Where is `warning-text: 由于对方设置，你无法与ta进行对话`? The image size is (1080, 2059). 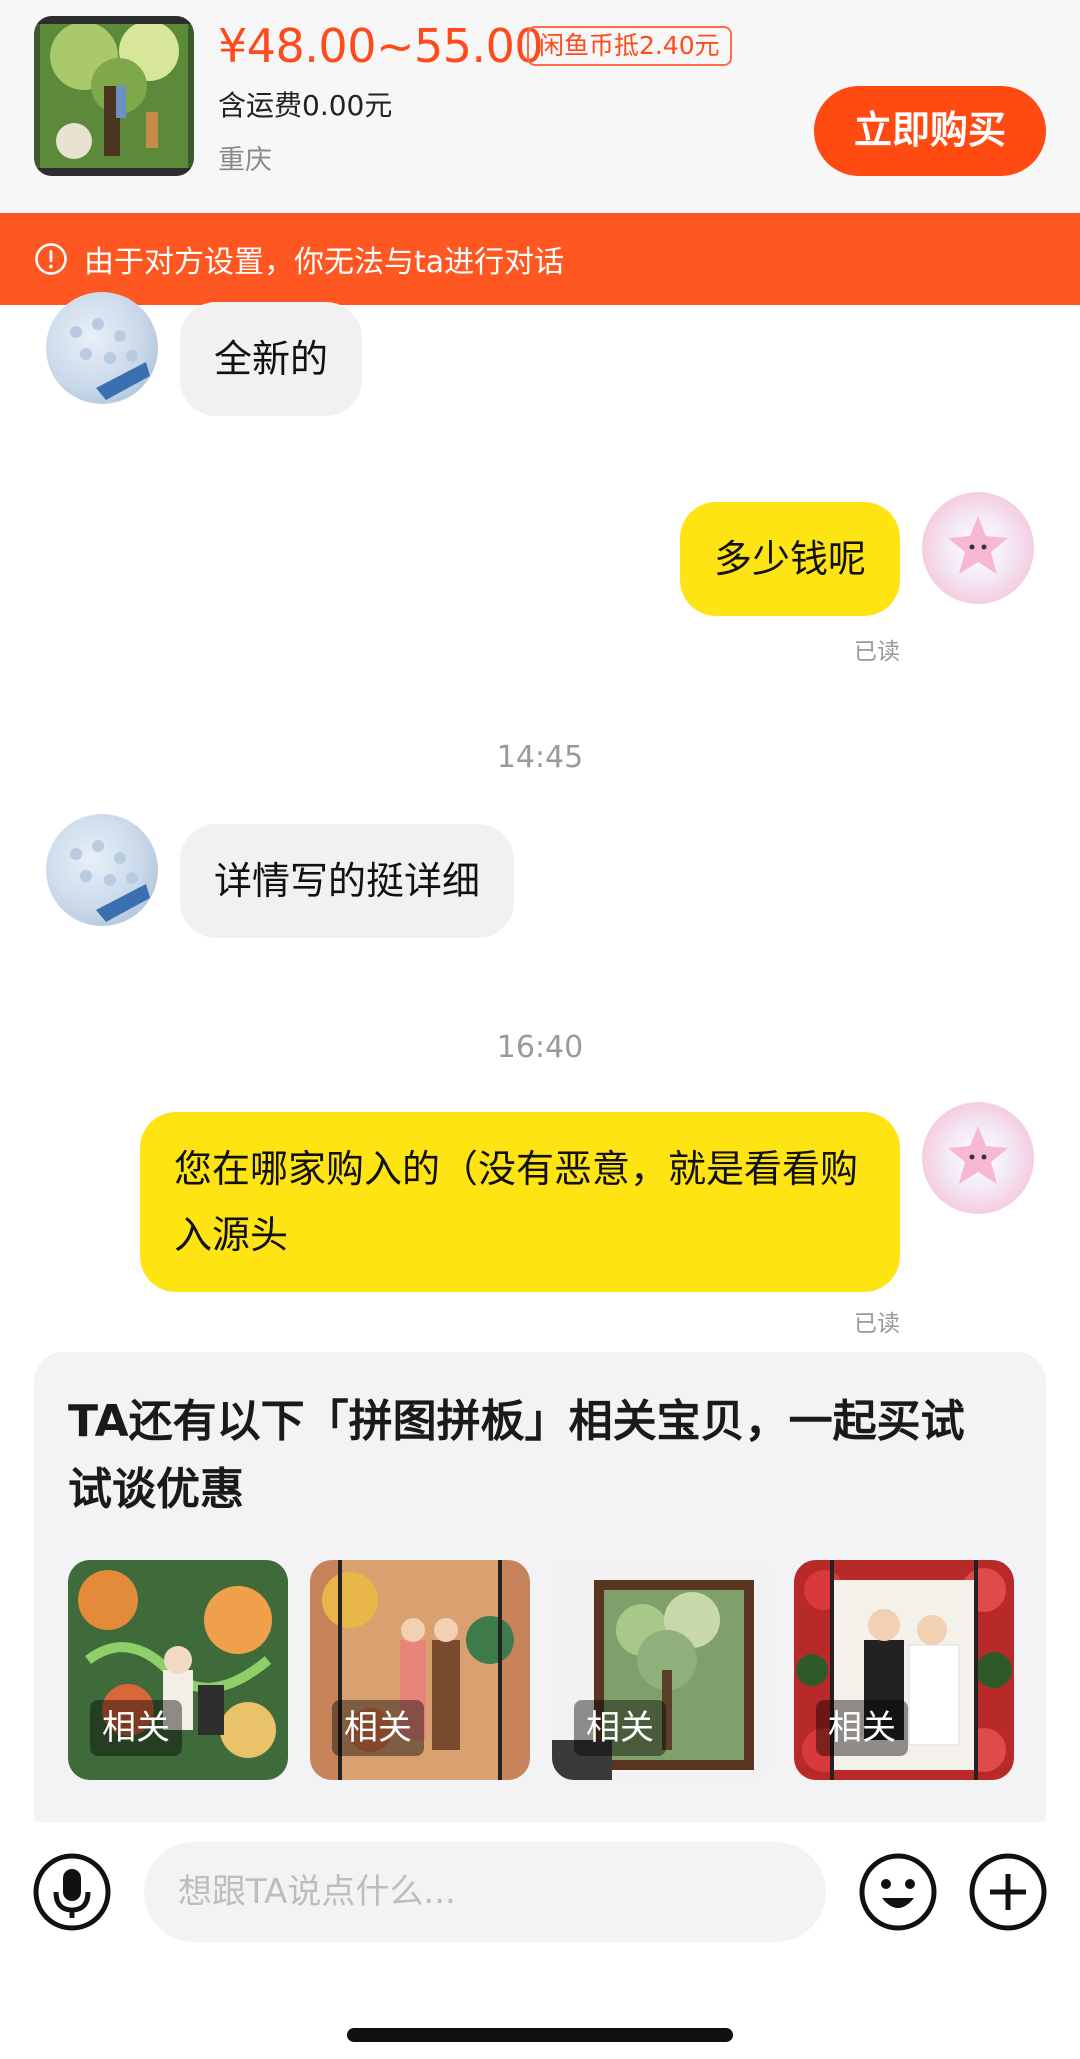 warning-text: 由于对方设置，你无法与ta进行对话 is located at coordinates (324, 262).